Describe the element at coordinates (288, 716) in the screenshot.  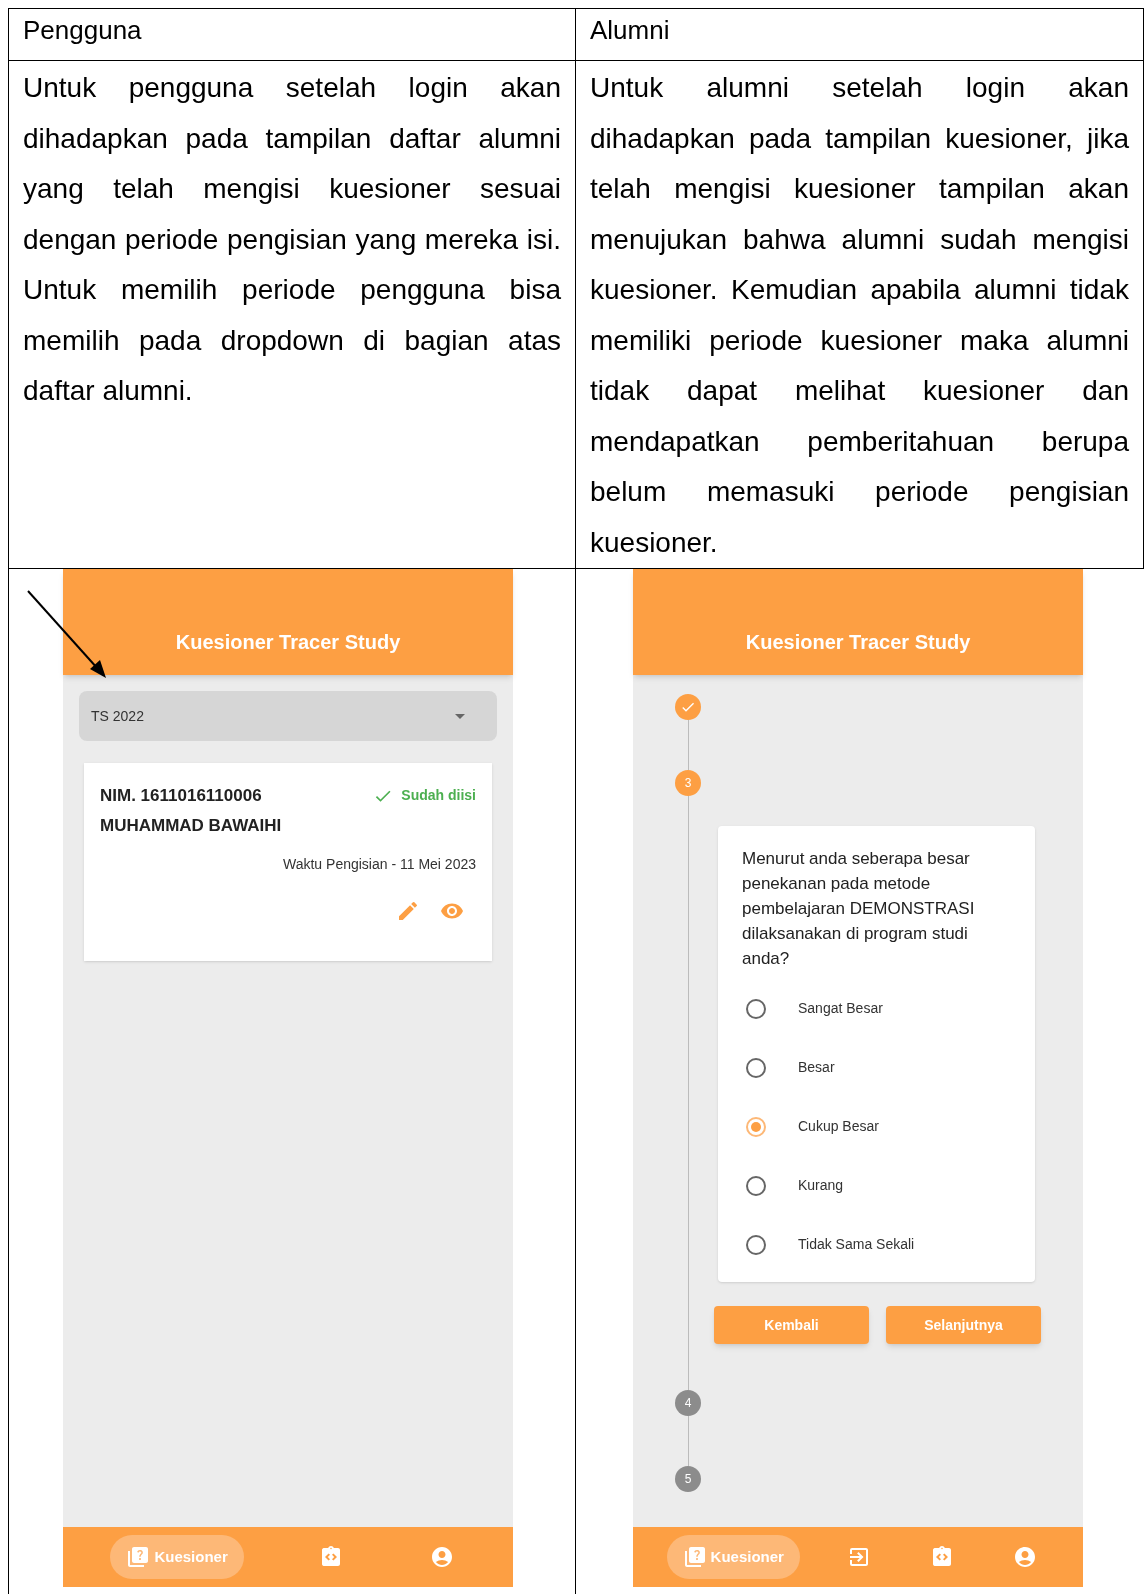
I see `period-dropdown: TS 2022` at that location.